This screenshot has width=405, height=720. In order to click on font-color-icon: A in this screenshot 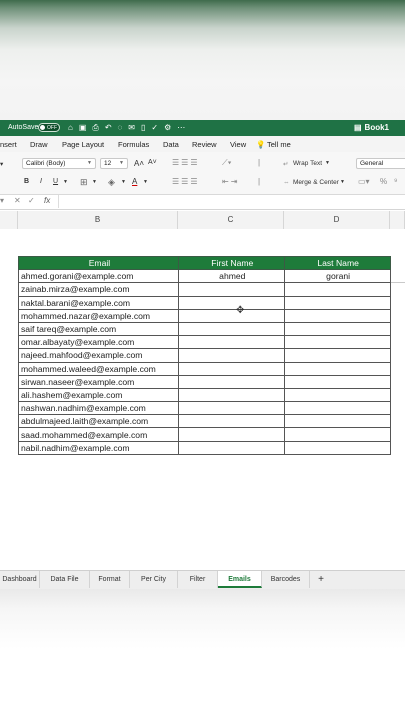, I will do `click(134, 181)`.